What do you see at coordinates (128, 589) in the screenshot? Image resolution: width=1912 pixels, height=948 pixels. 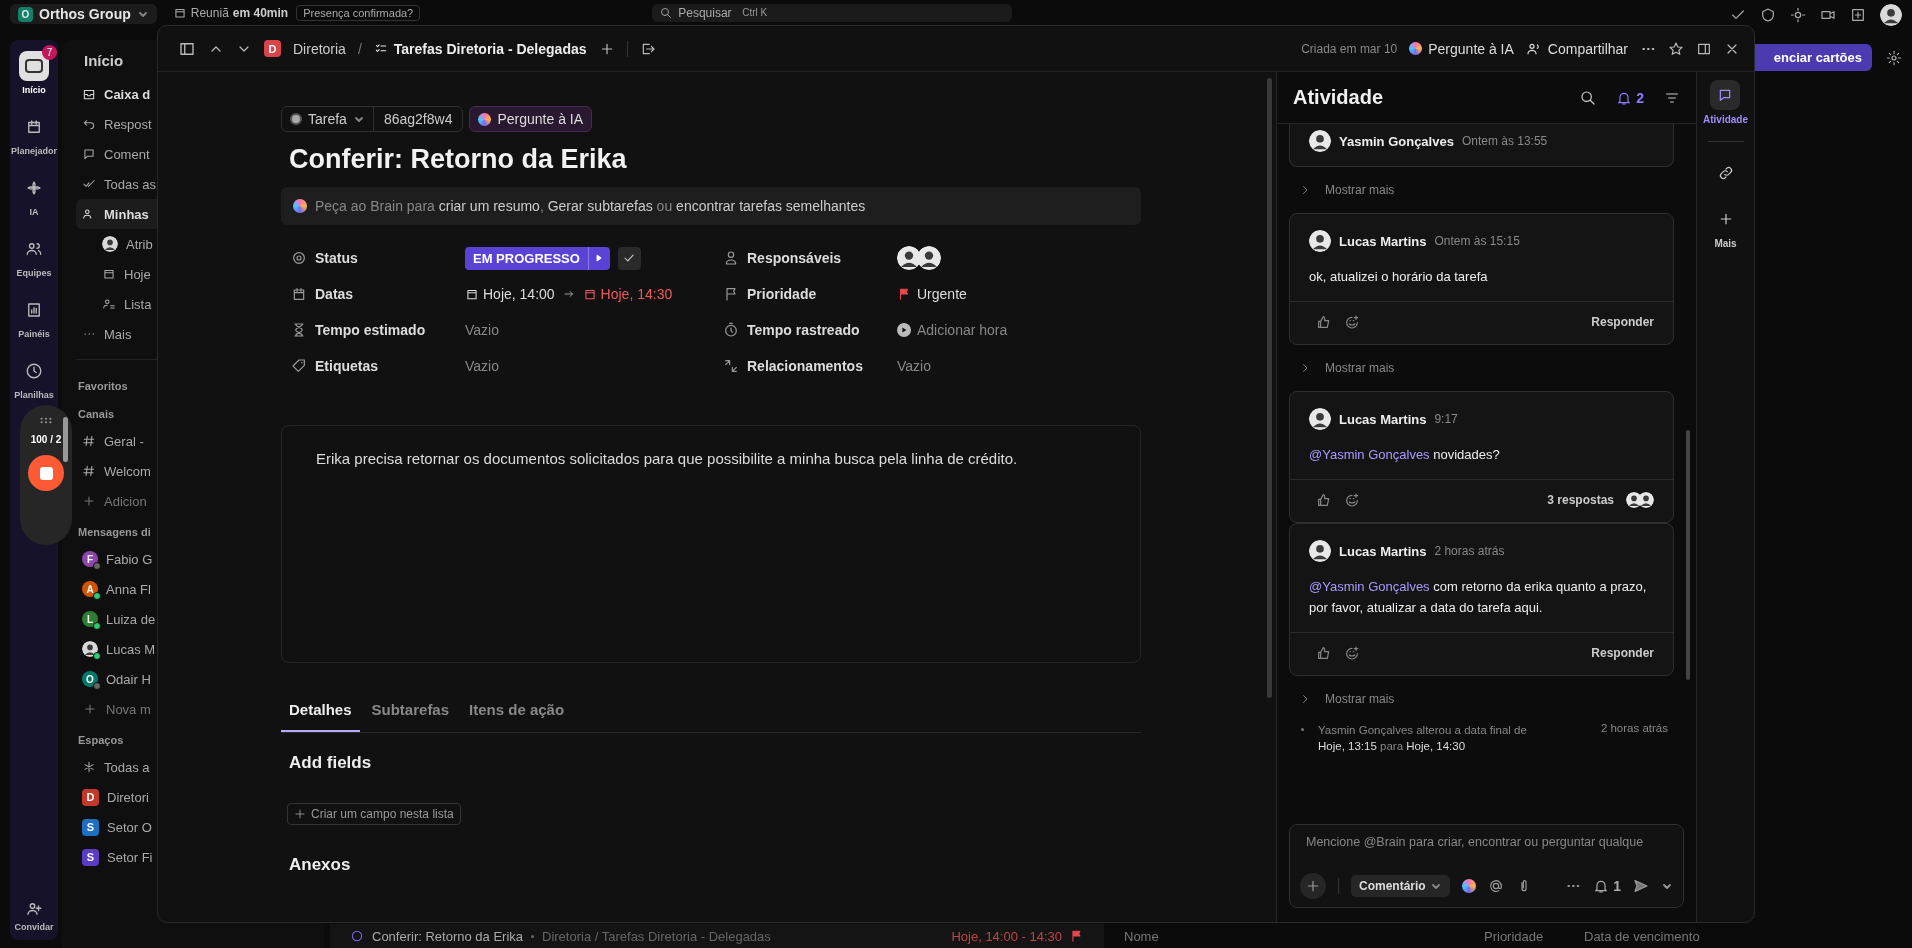 I see `contact-name: Anna Fl` at bounding box center [128, 589].